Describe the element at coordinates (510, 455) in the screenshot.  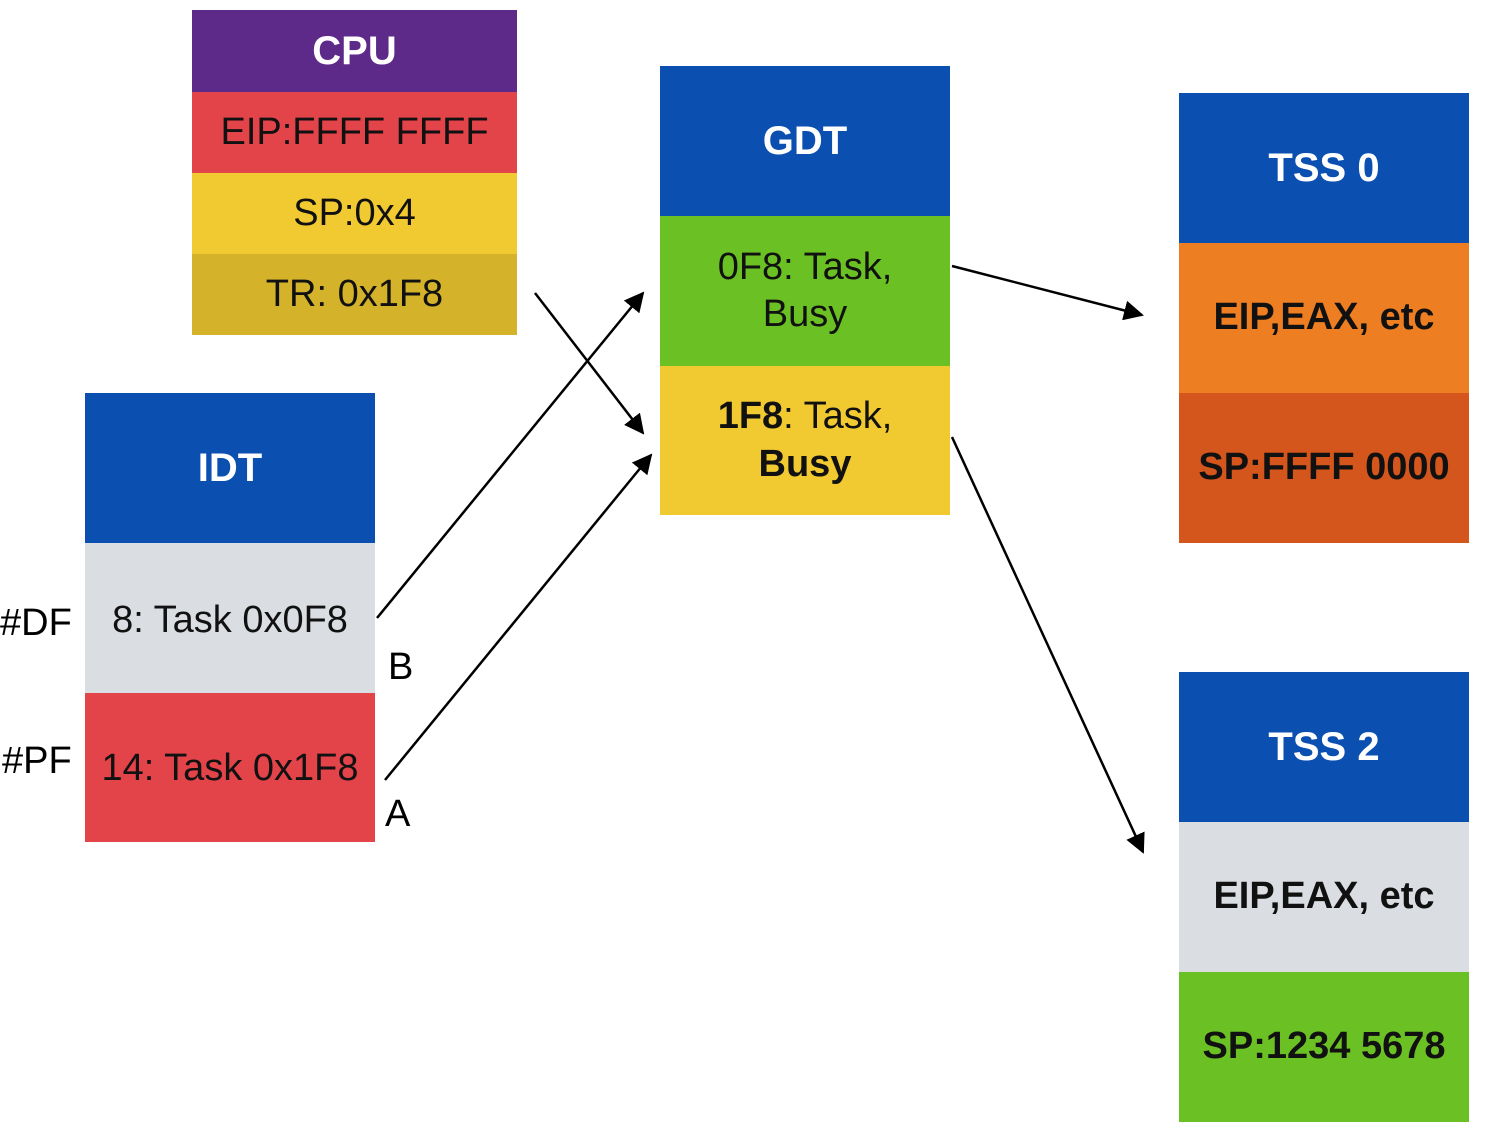
I see `arrow-b-df-to-gdt-0f8` at that location.